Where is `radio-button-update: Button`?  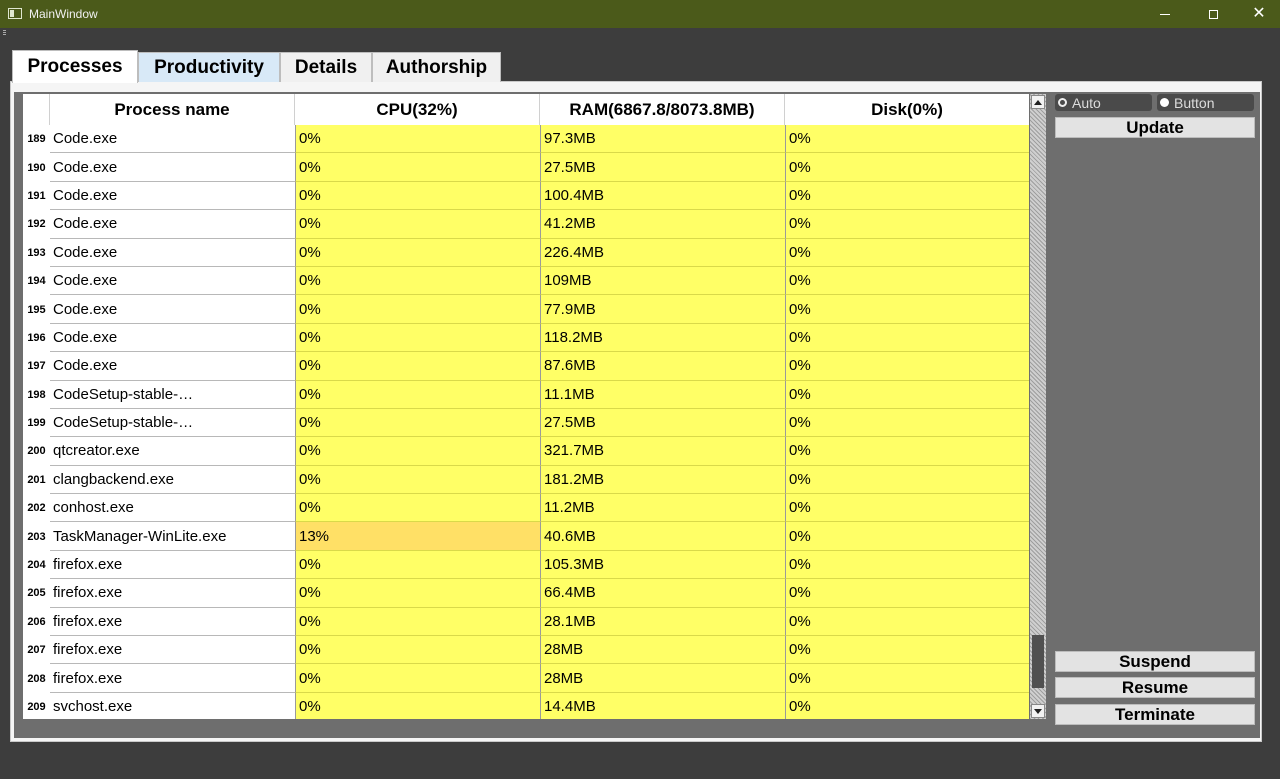
radio-button-update: Button is located at coordinates (1205, 102).